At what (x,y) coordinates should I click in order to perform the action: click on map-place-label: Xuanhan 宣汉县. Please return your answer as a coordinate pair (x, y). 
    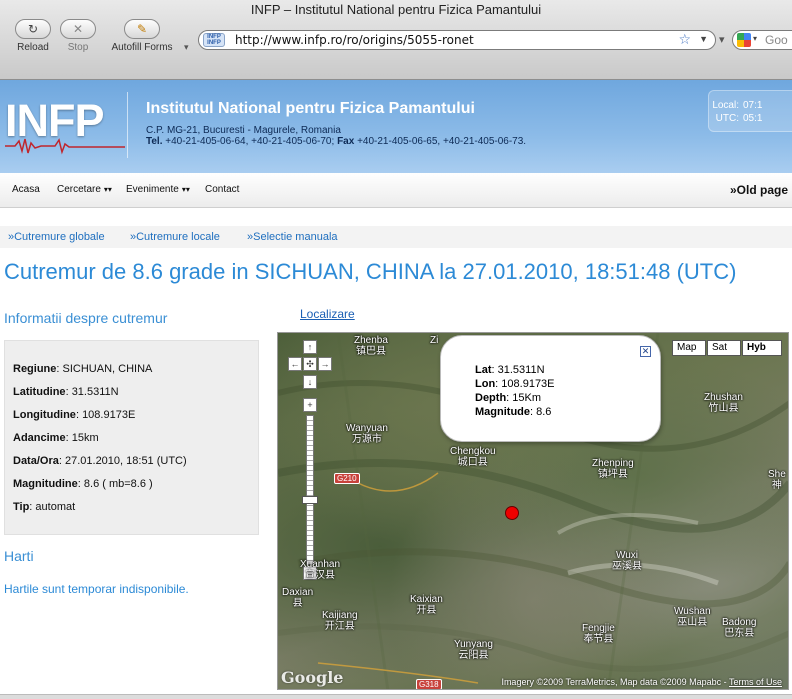
    Looking at the image, I should click on (320, 570).